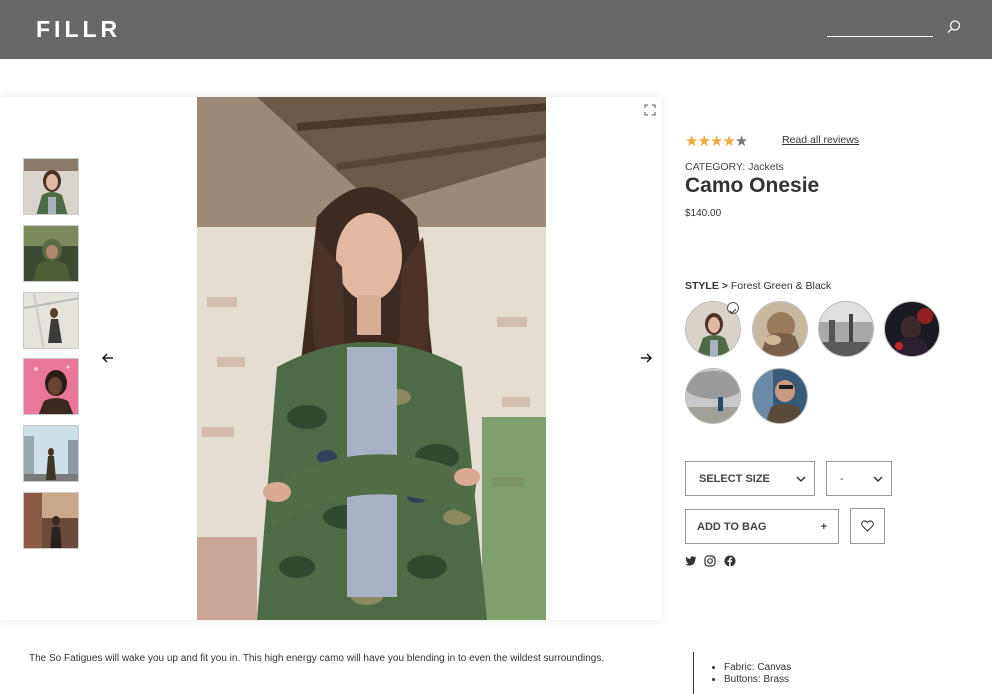  What do you see at coordinates (781, 286) in the screenshot?
I see `style-label-value: Forest Green & Black` at bounding box center [781, 286].